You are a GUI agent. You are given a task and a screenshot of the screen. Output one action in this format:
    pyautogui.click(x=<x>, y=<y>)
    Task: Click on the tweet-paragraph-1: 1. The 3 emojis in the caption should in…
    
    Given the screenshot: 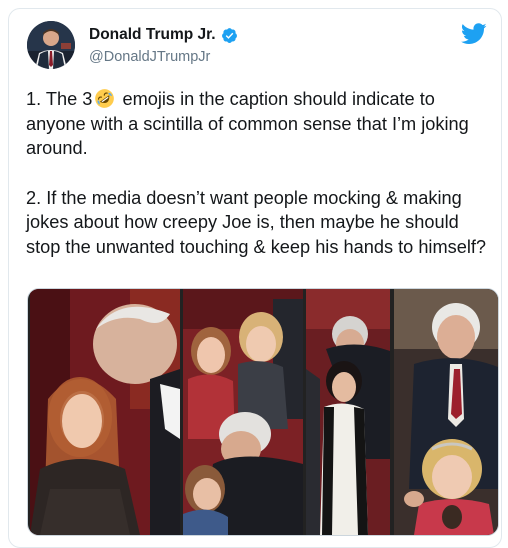 What is the action you would take?
    pyautogui.click(x=261, y=124)
    